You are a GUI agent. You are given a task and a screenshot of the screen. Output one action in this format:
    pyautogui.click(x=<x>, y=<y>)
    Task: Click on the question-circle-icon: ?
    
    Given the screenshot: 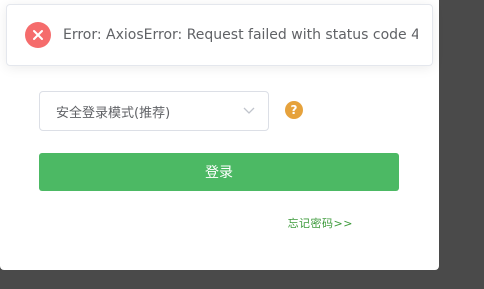 What is the action you would take?
    pyautogui.click(x=294, y=110)
    